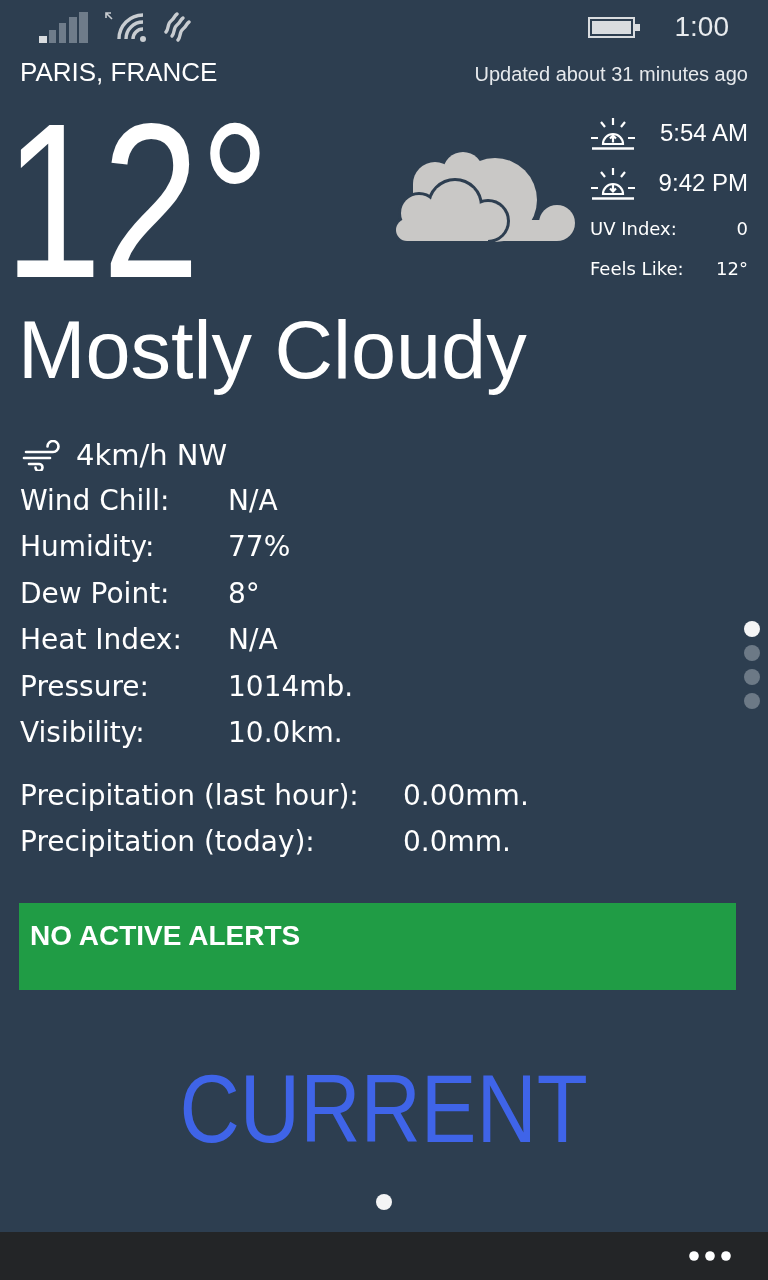  What do you see at coordinates (137, 201) in the screenshot?
I see `temperature: 12°` at bounding box center [137, 201].